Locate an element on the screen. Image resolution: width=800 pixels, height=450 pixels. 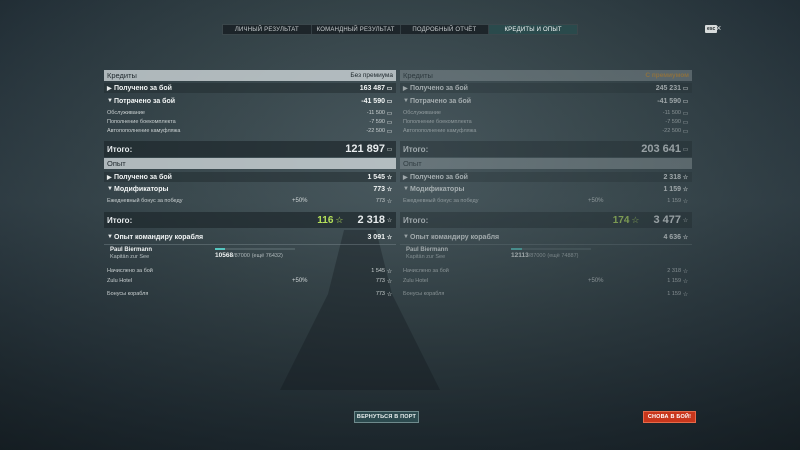
tab-detailed-report: ПОДРОБНЫЙ ОТЧЁТ is located at coordinates (445, 29).